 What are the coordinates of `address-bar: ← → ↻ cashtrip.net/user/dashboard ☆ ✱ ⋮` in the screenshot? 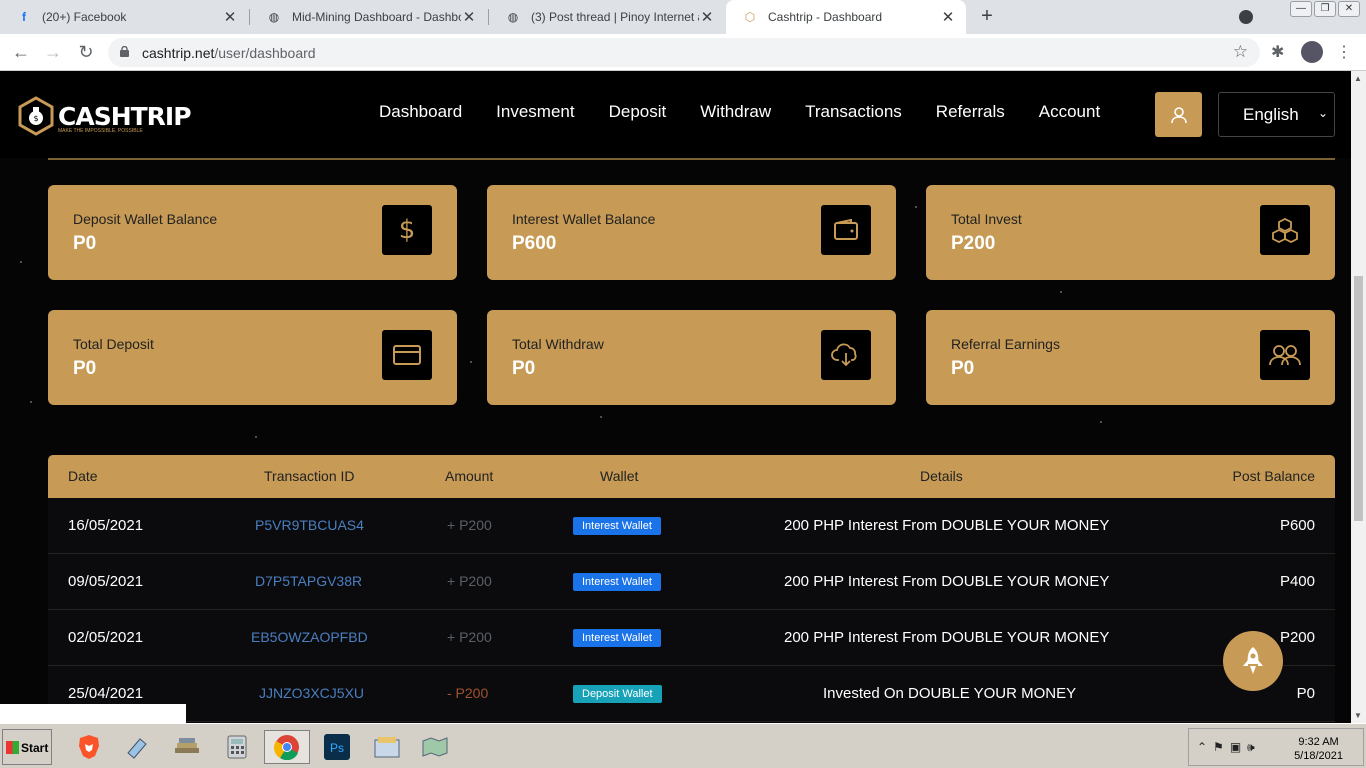 It's located at (683, 52).